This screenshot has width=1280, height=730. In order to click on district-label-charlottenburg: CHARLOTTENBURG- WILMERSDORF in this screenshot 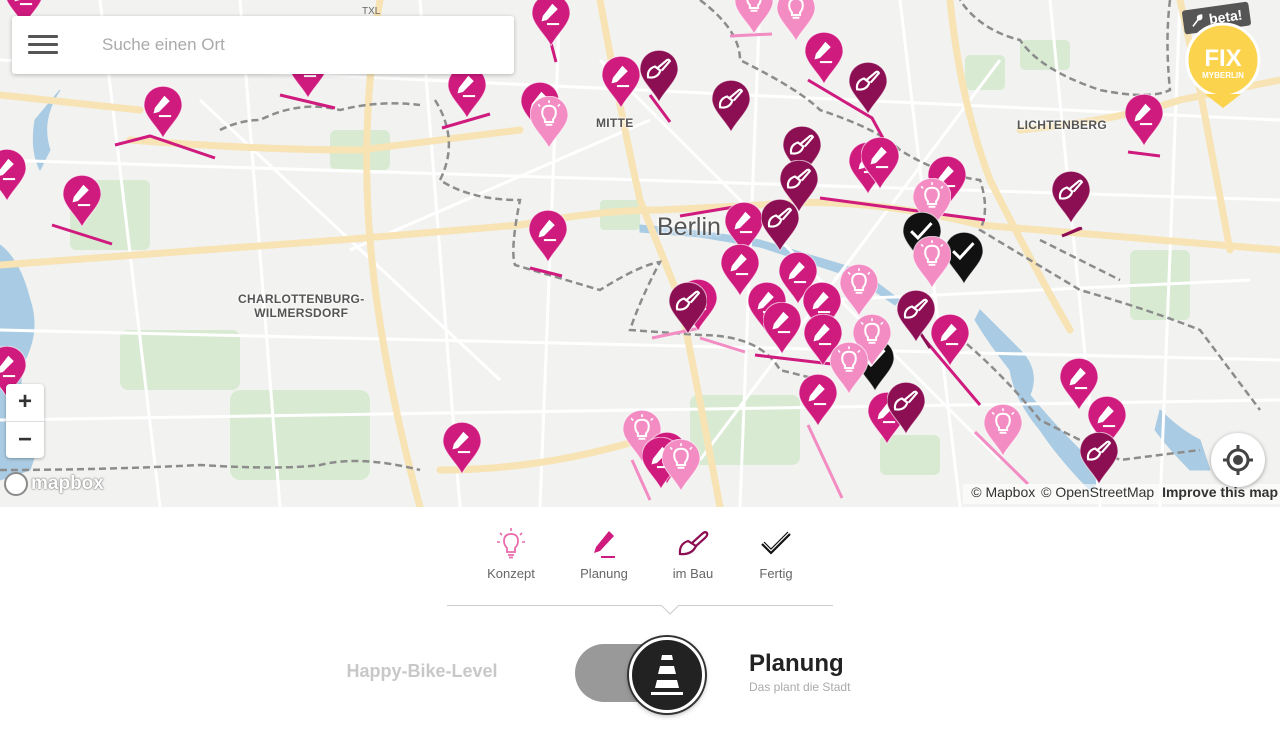, I will do `click(301, 306)`.